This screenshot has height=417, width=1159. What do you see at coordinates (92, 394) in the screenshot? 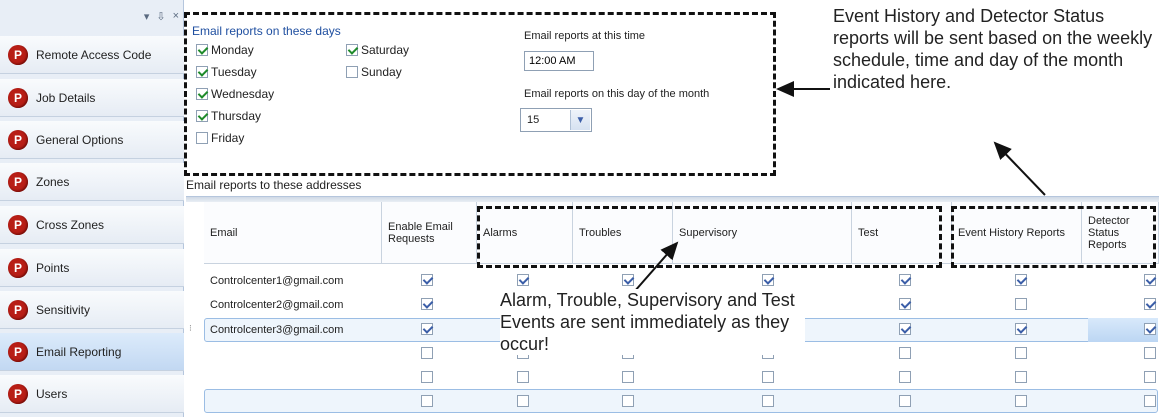
I see `sidebar-item-users: P Users` at bounding box center [92, 394].